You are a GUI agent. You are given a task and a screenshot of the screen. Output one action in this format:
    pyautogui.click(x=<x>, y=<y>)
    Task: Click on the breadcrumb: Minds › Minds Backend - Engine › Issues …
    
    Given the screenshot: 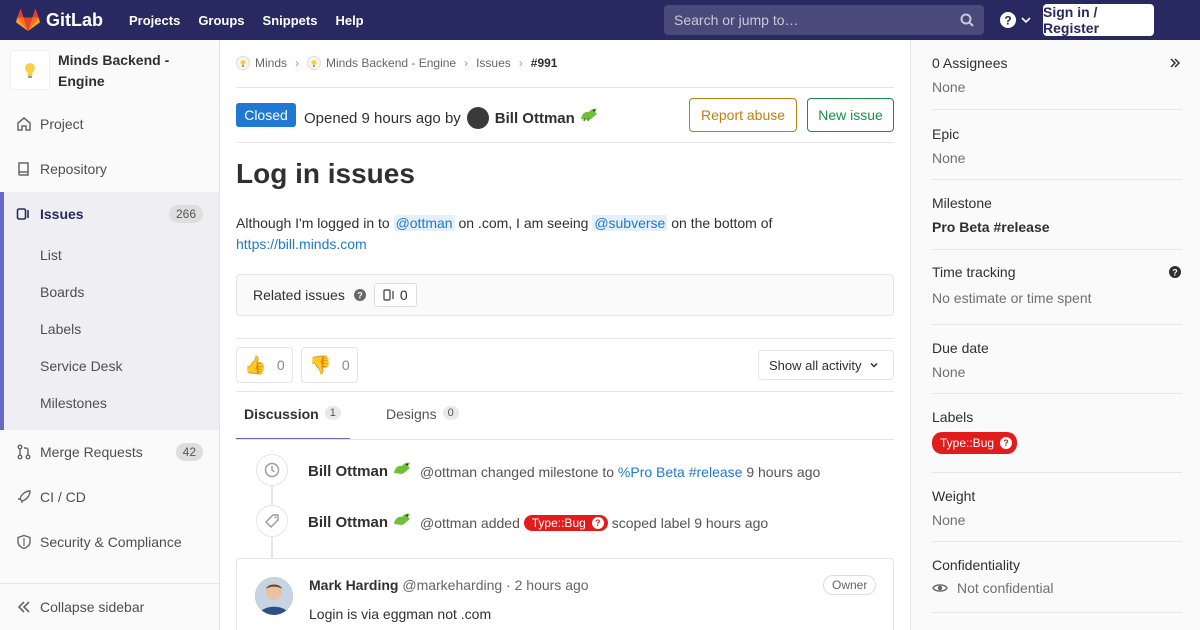 What is the action you would take?
    pyautogui.click(x=396, y=63)
    